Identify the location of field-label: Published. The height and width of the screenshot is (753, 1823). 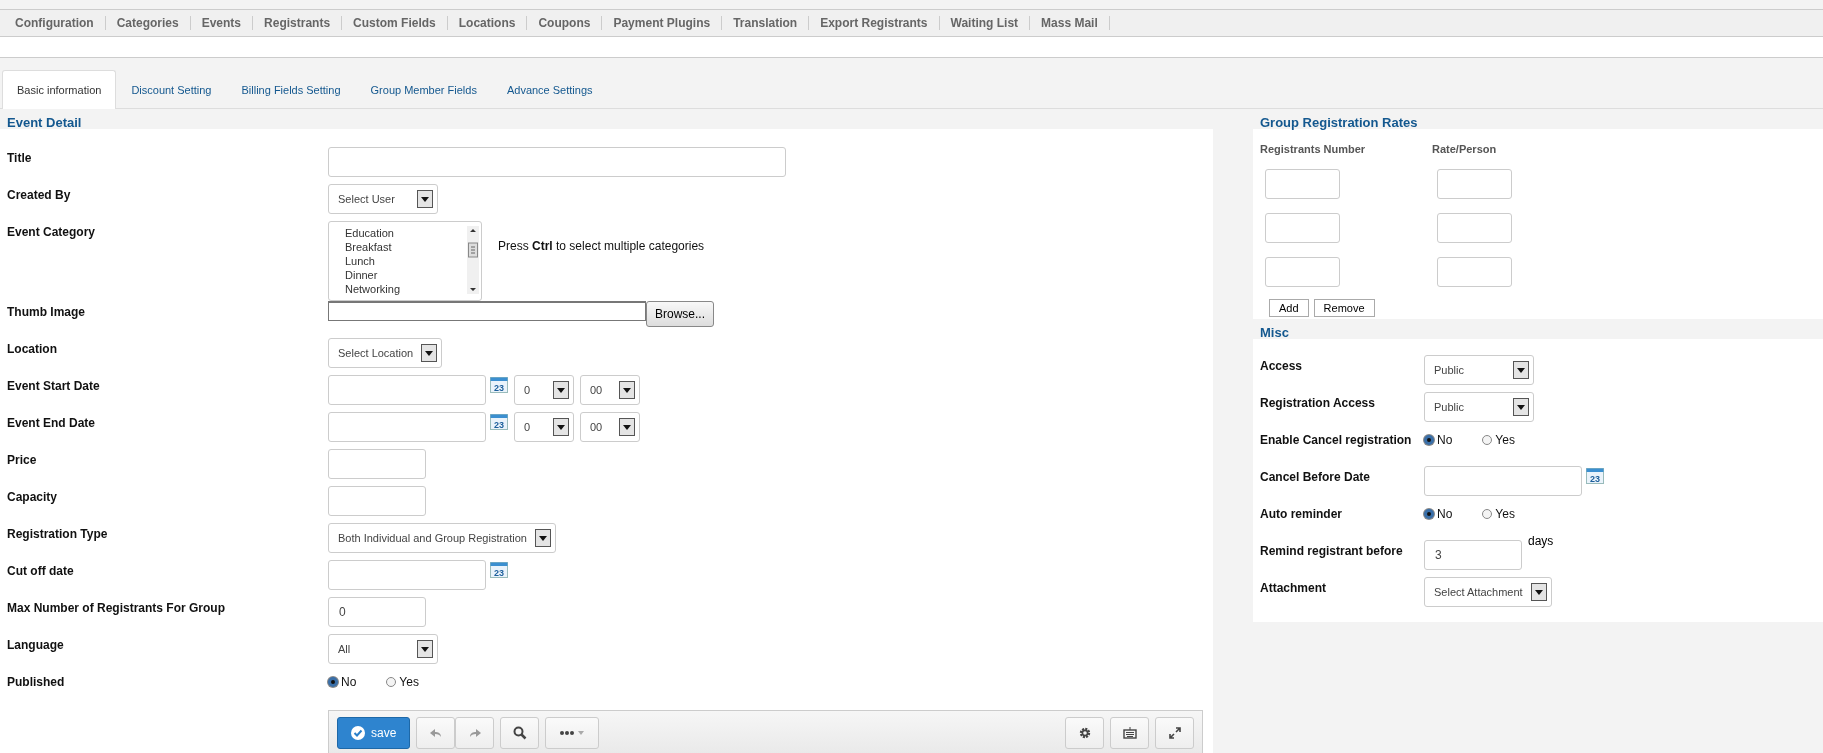
(36, 682).